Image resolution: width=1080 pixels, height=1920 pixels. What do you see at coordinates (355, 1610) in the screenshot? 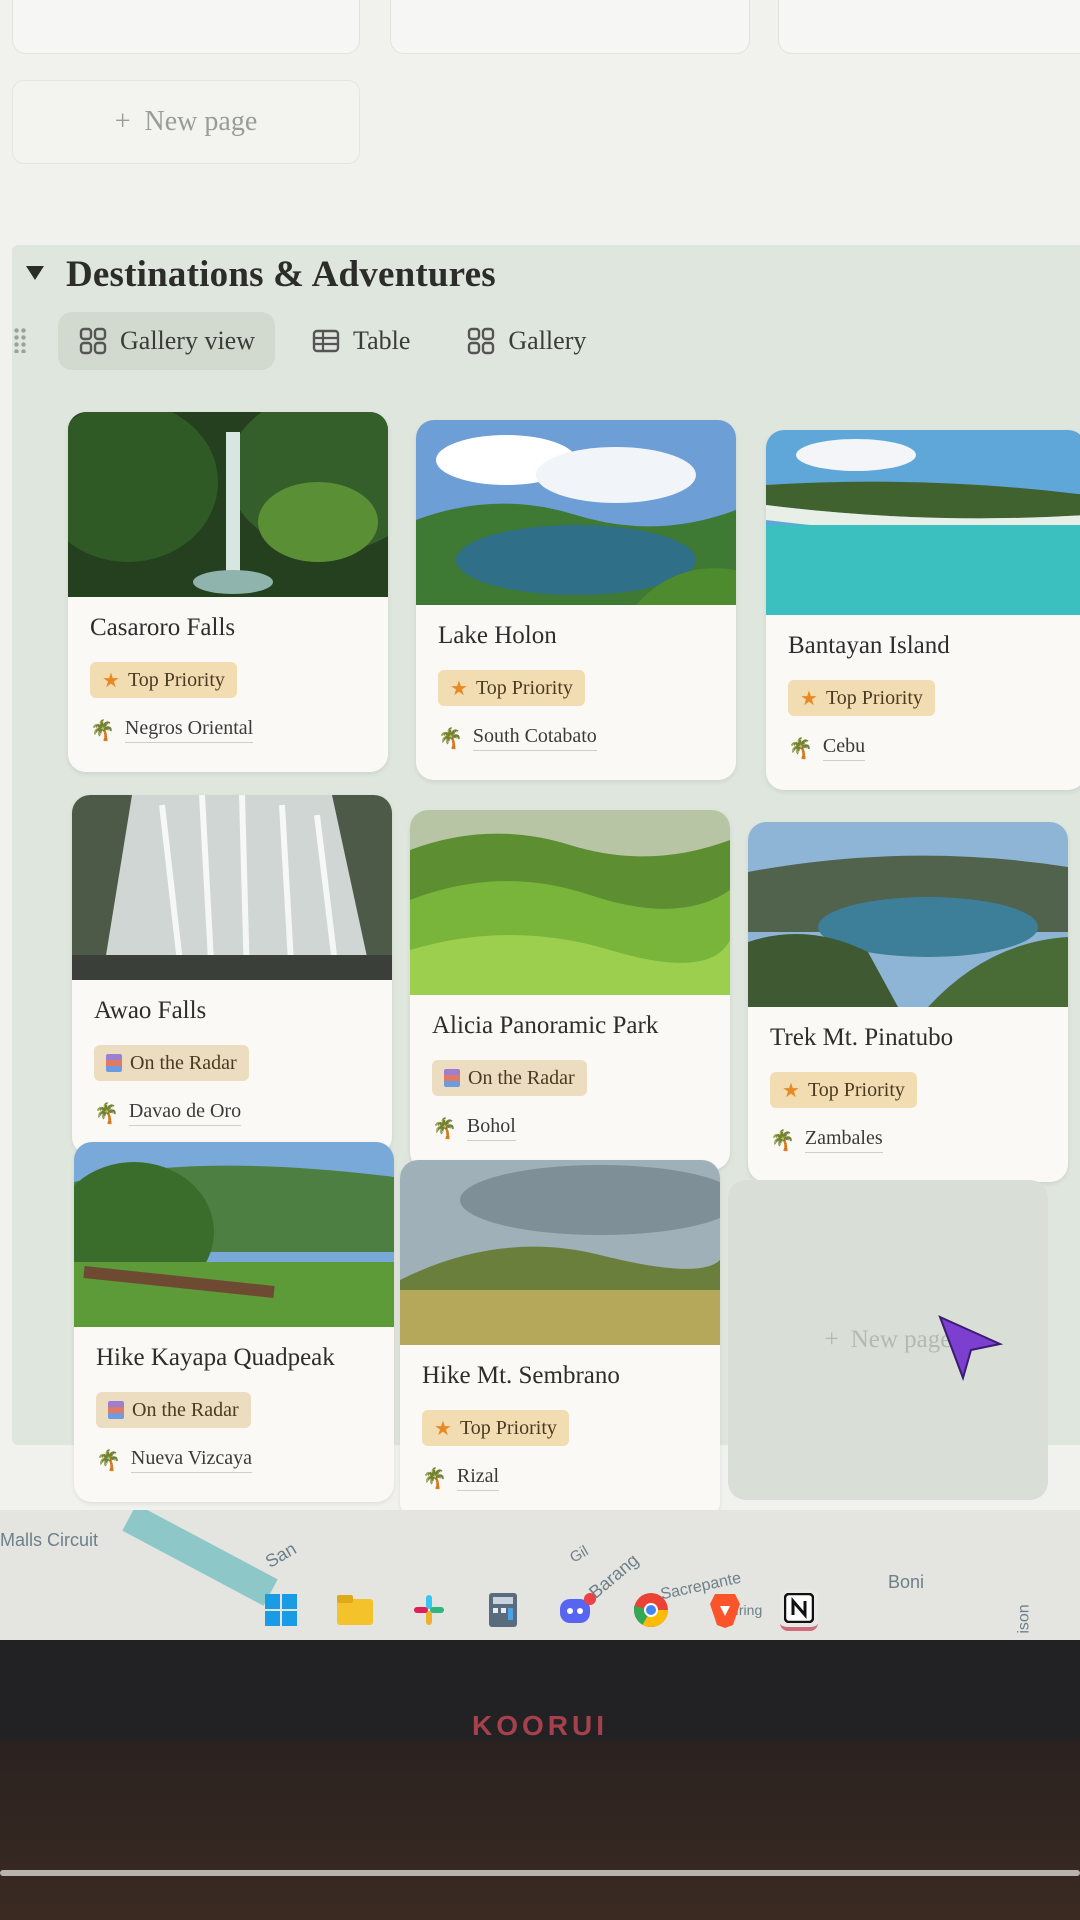
I see `file-explorer-icon` at bounding box center [355, 1610].